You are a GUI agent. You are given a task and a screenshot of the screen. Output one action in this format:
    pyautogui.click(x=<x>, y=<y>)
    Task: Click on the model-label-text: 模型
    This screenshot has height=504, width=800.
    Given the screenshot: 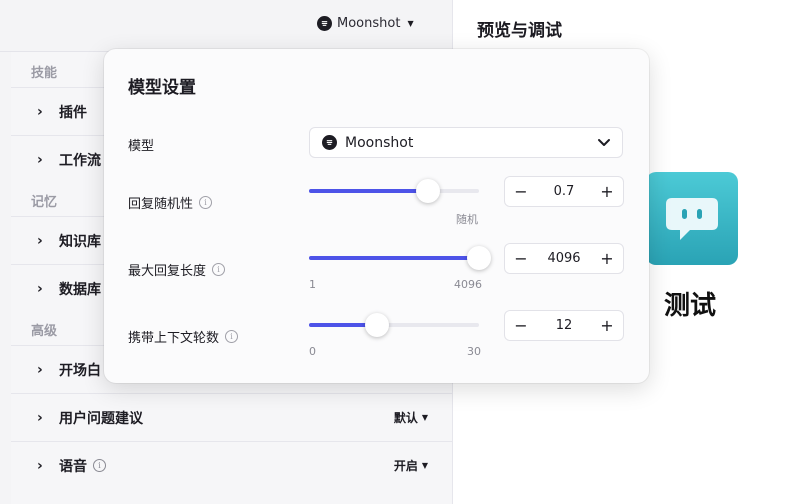 What is the action you would take?
    pyautogui.click(x=141, y=146)
    